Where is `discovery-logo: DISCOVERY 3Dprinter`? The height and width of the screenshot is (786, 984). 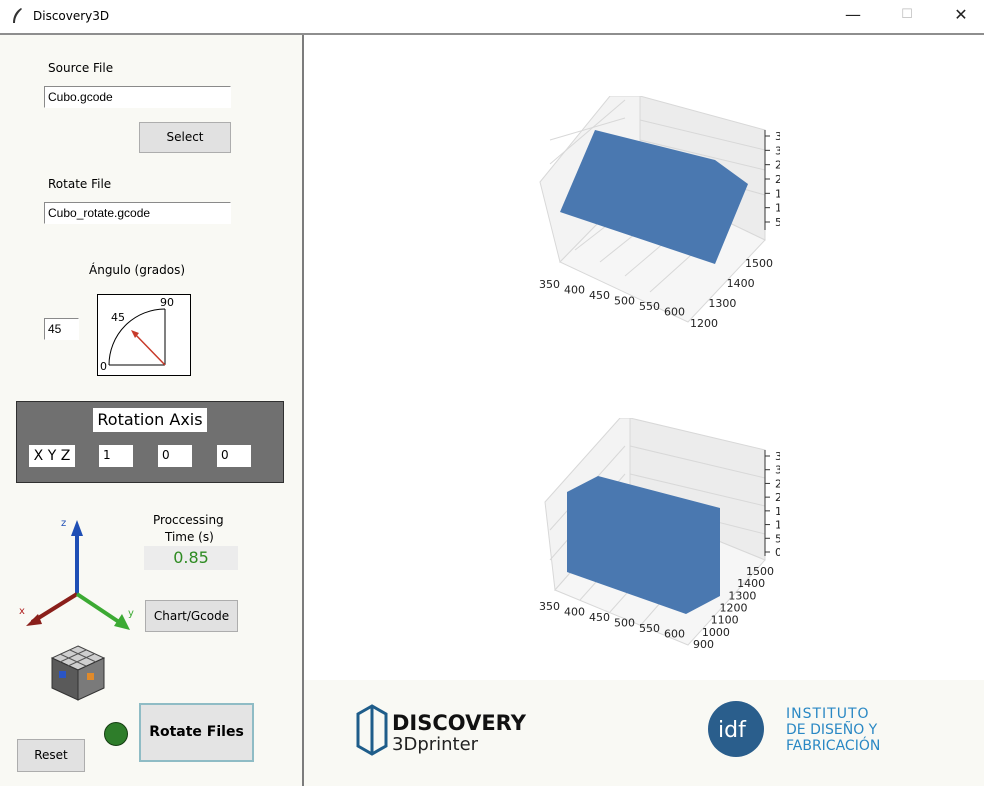 discovery-logo: DISCOVERY 3Dprinter is located at coordinates (441, 730).